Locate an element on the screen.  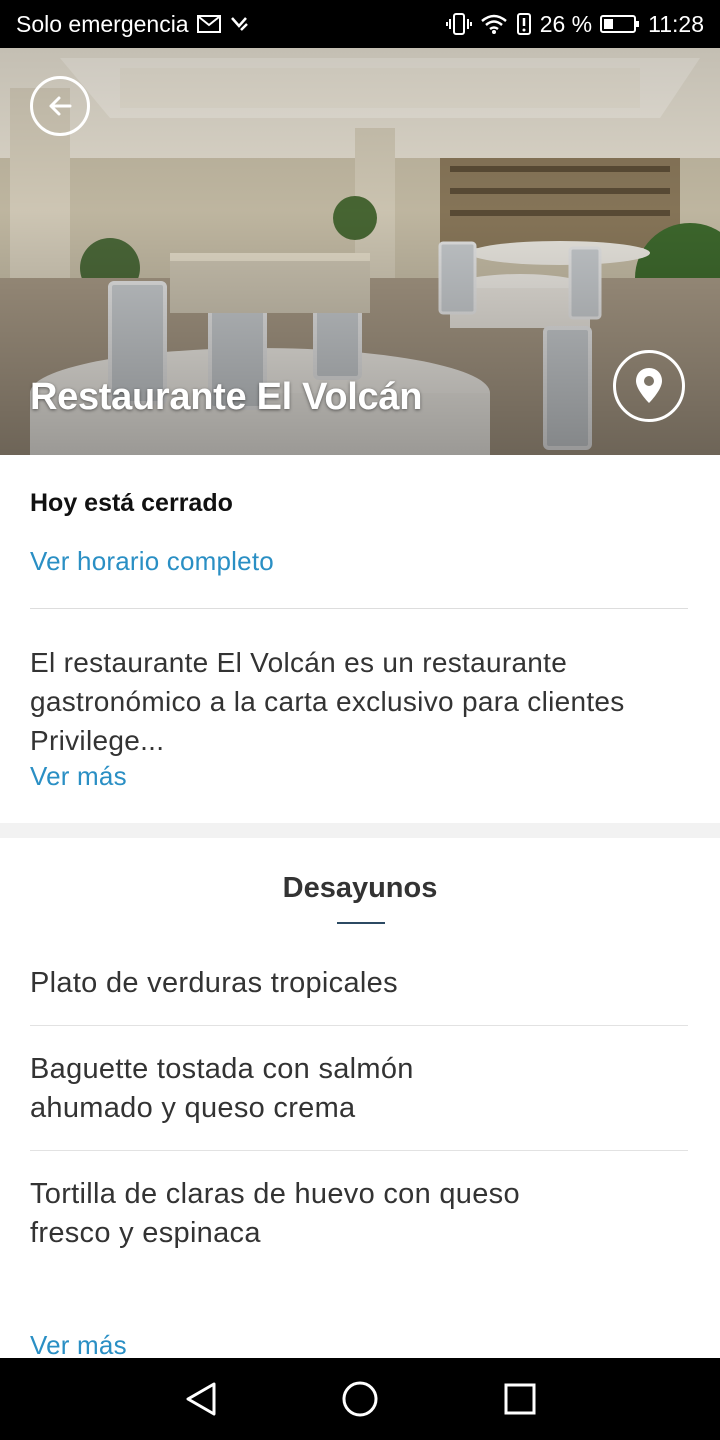
back-triangle-icon is located at coordinates (201, 1399).